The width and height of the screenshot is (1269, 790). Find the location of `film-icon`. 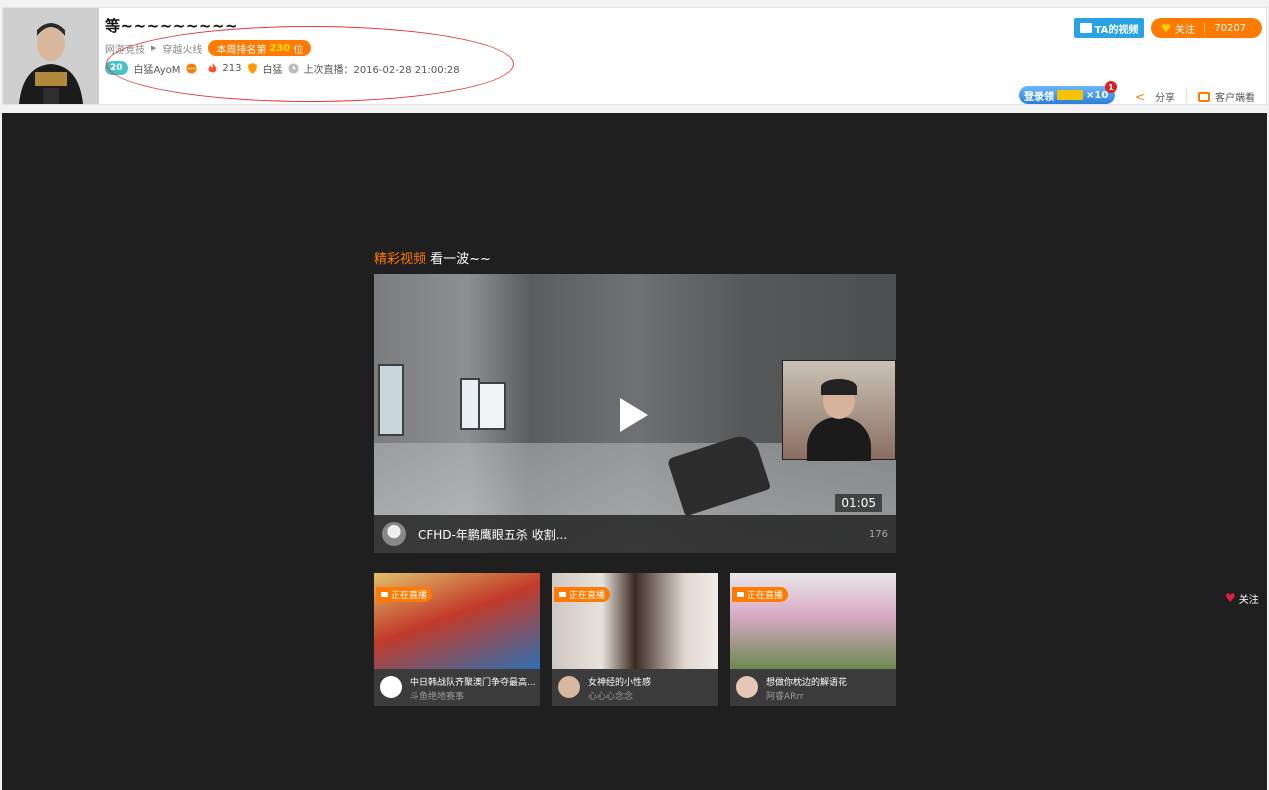

film-icon is located at coordinates (1085, 28).